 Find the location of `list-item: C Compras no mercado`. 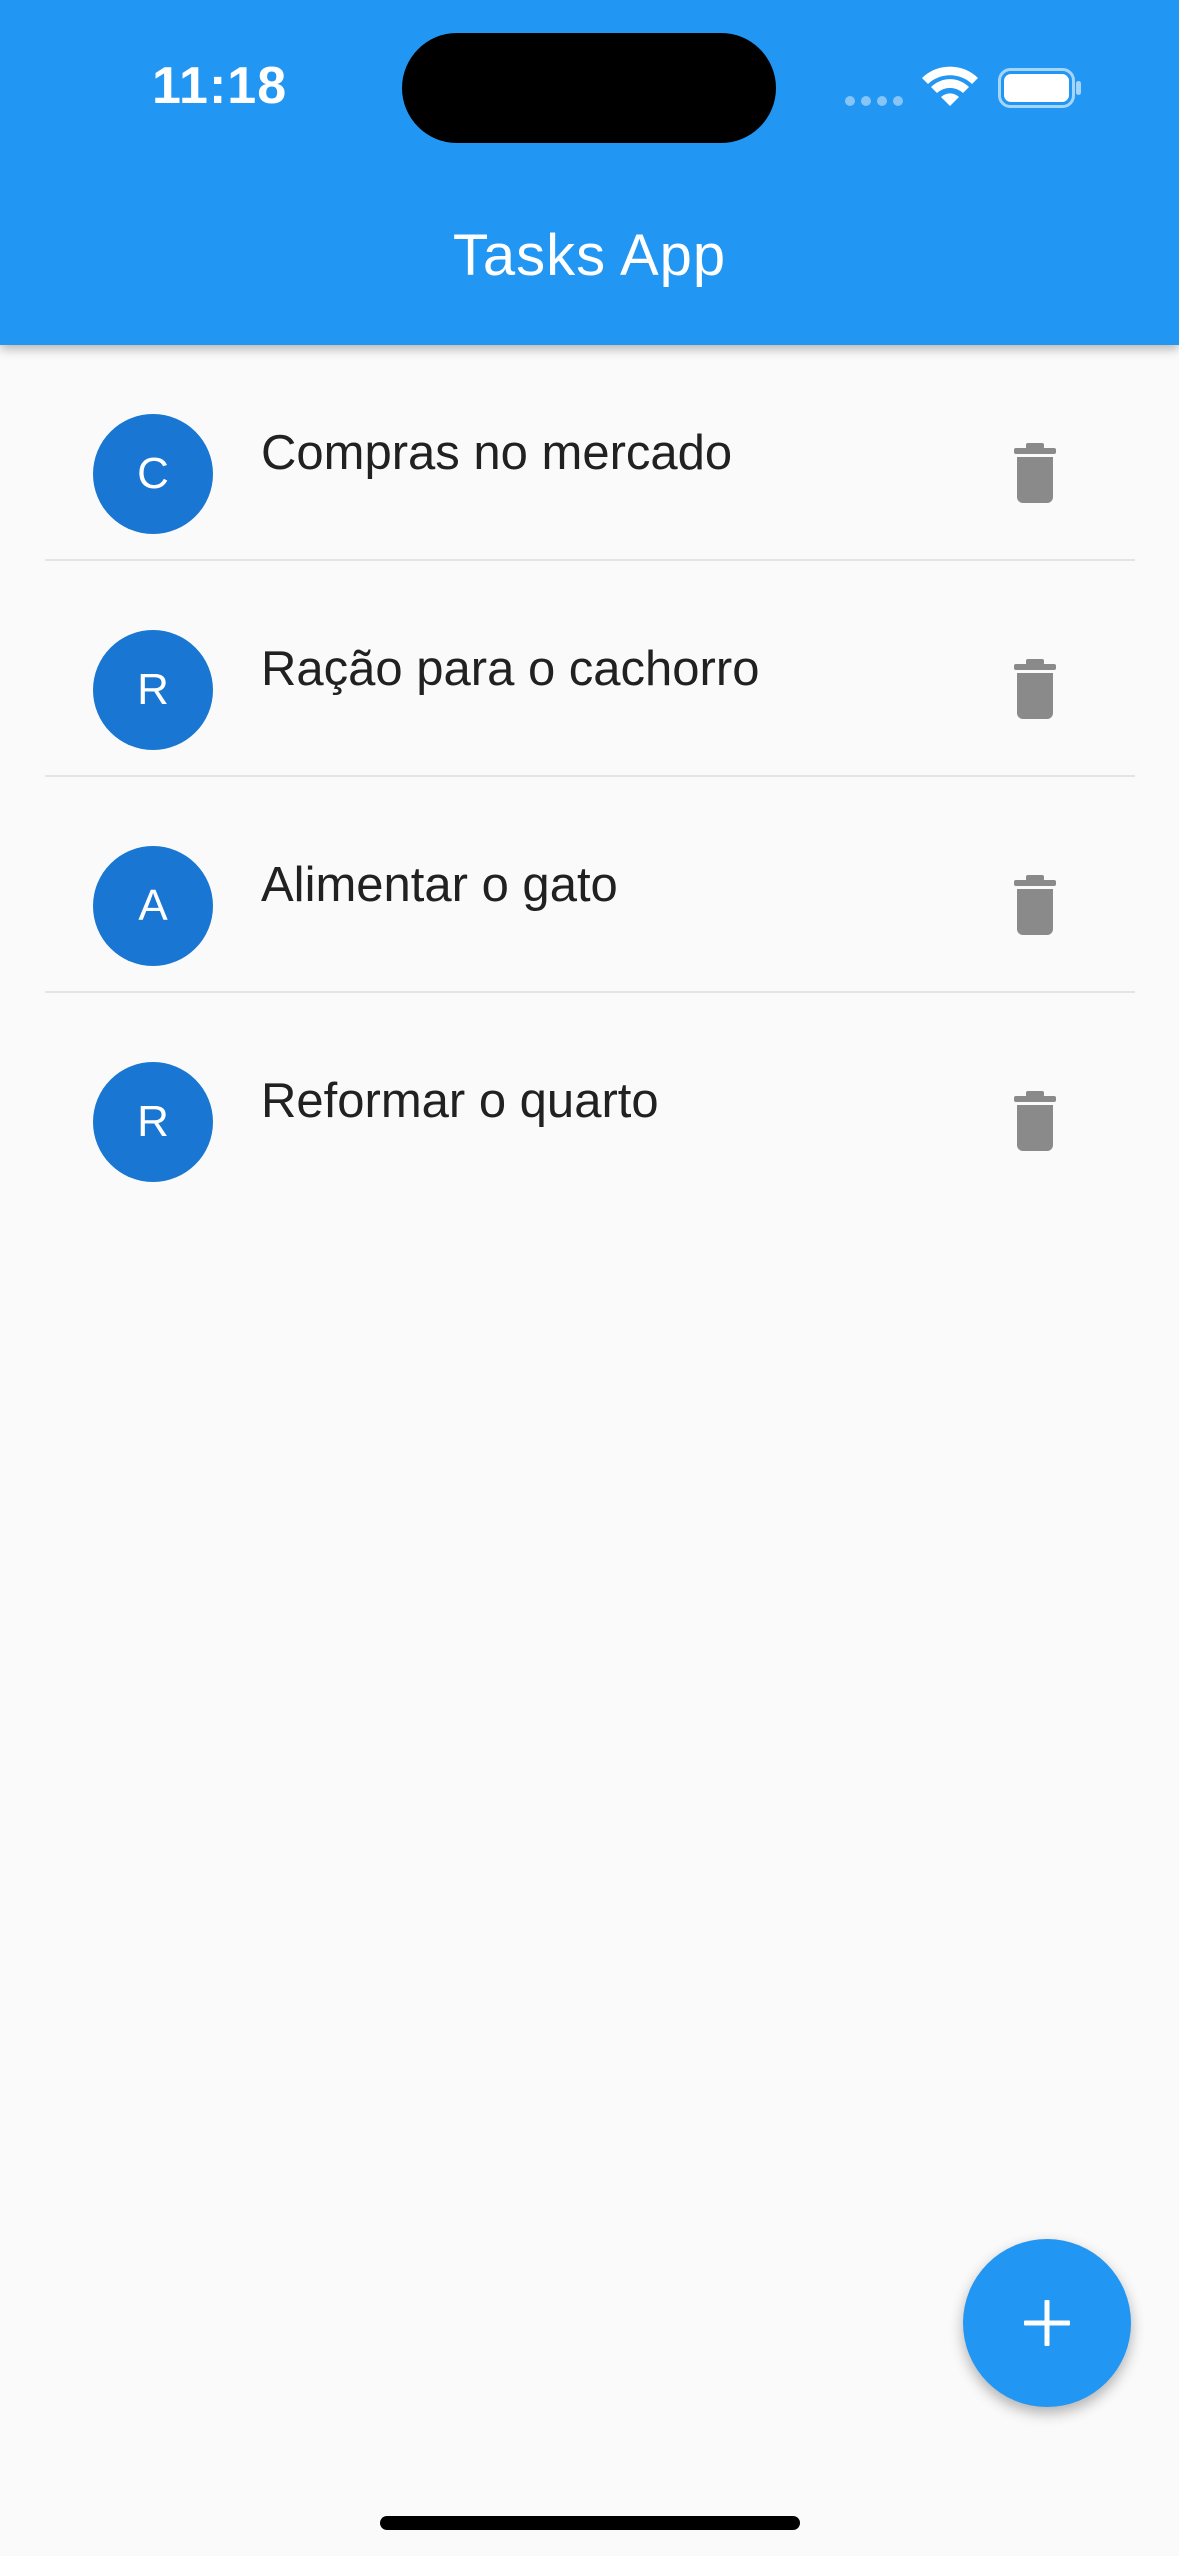

list-item: C Compras no mercado is located at coordinates (590, 453).